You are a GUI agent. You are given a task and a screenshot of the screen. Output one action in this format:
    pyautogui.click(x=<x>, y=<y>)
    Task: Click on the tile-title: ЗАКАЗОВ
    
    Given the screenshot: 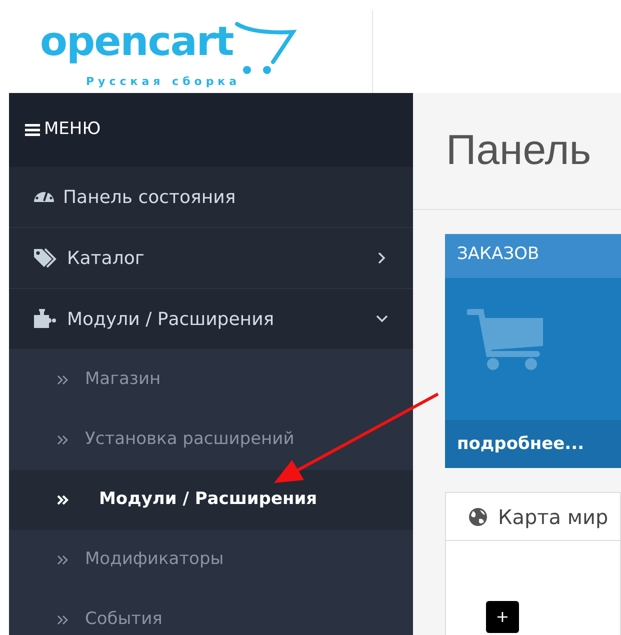 What is the action you would take?
    pyautogui.click(x=533, y=256)
    